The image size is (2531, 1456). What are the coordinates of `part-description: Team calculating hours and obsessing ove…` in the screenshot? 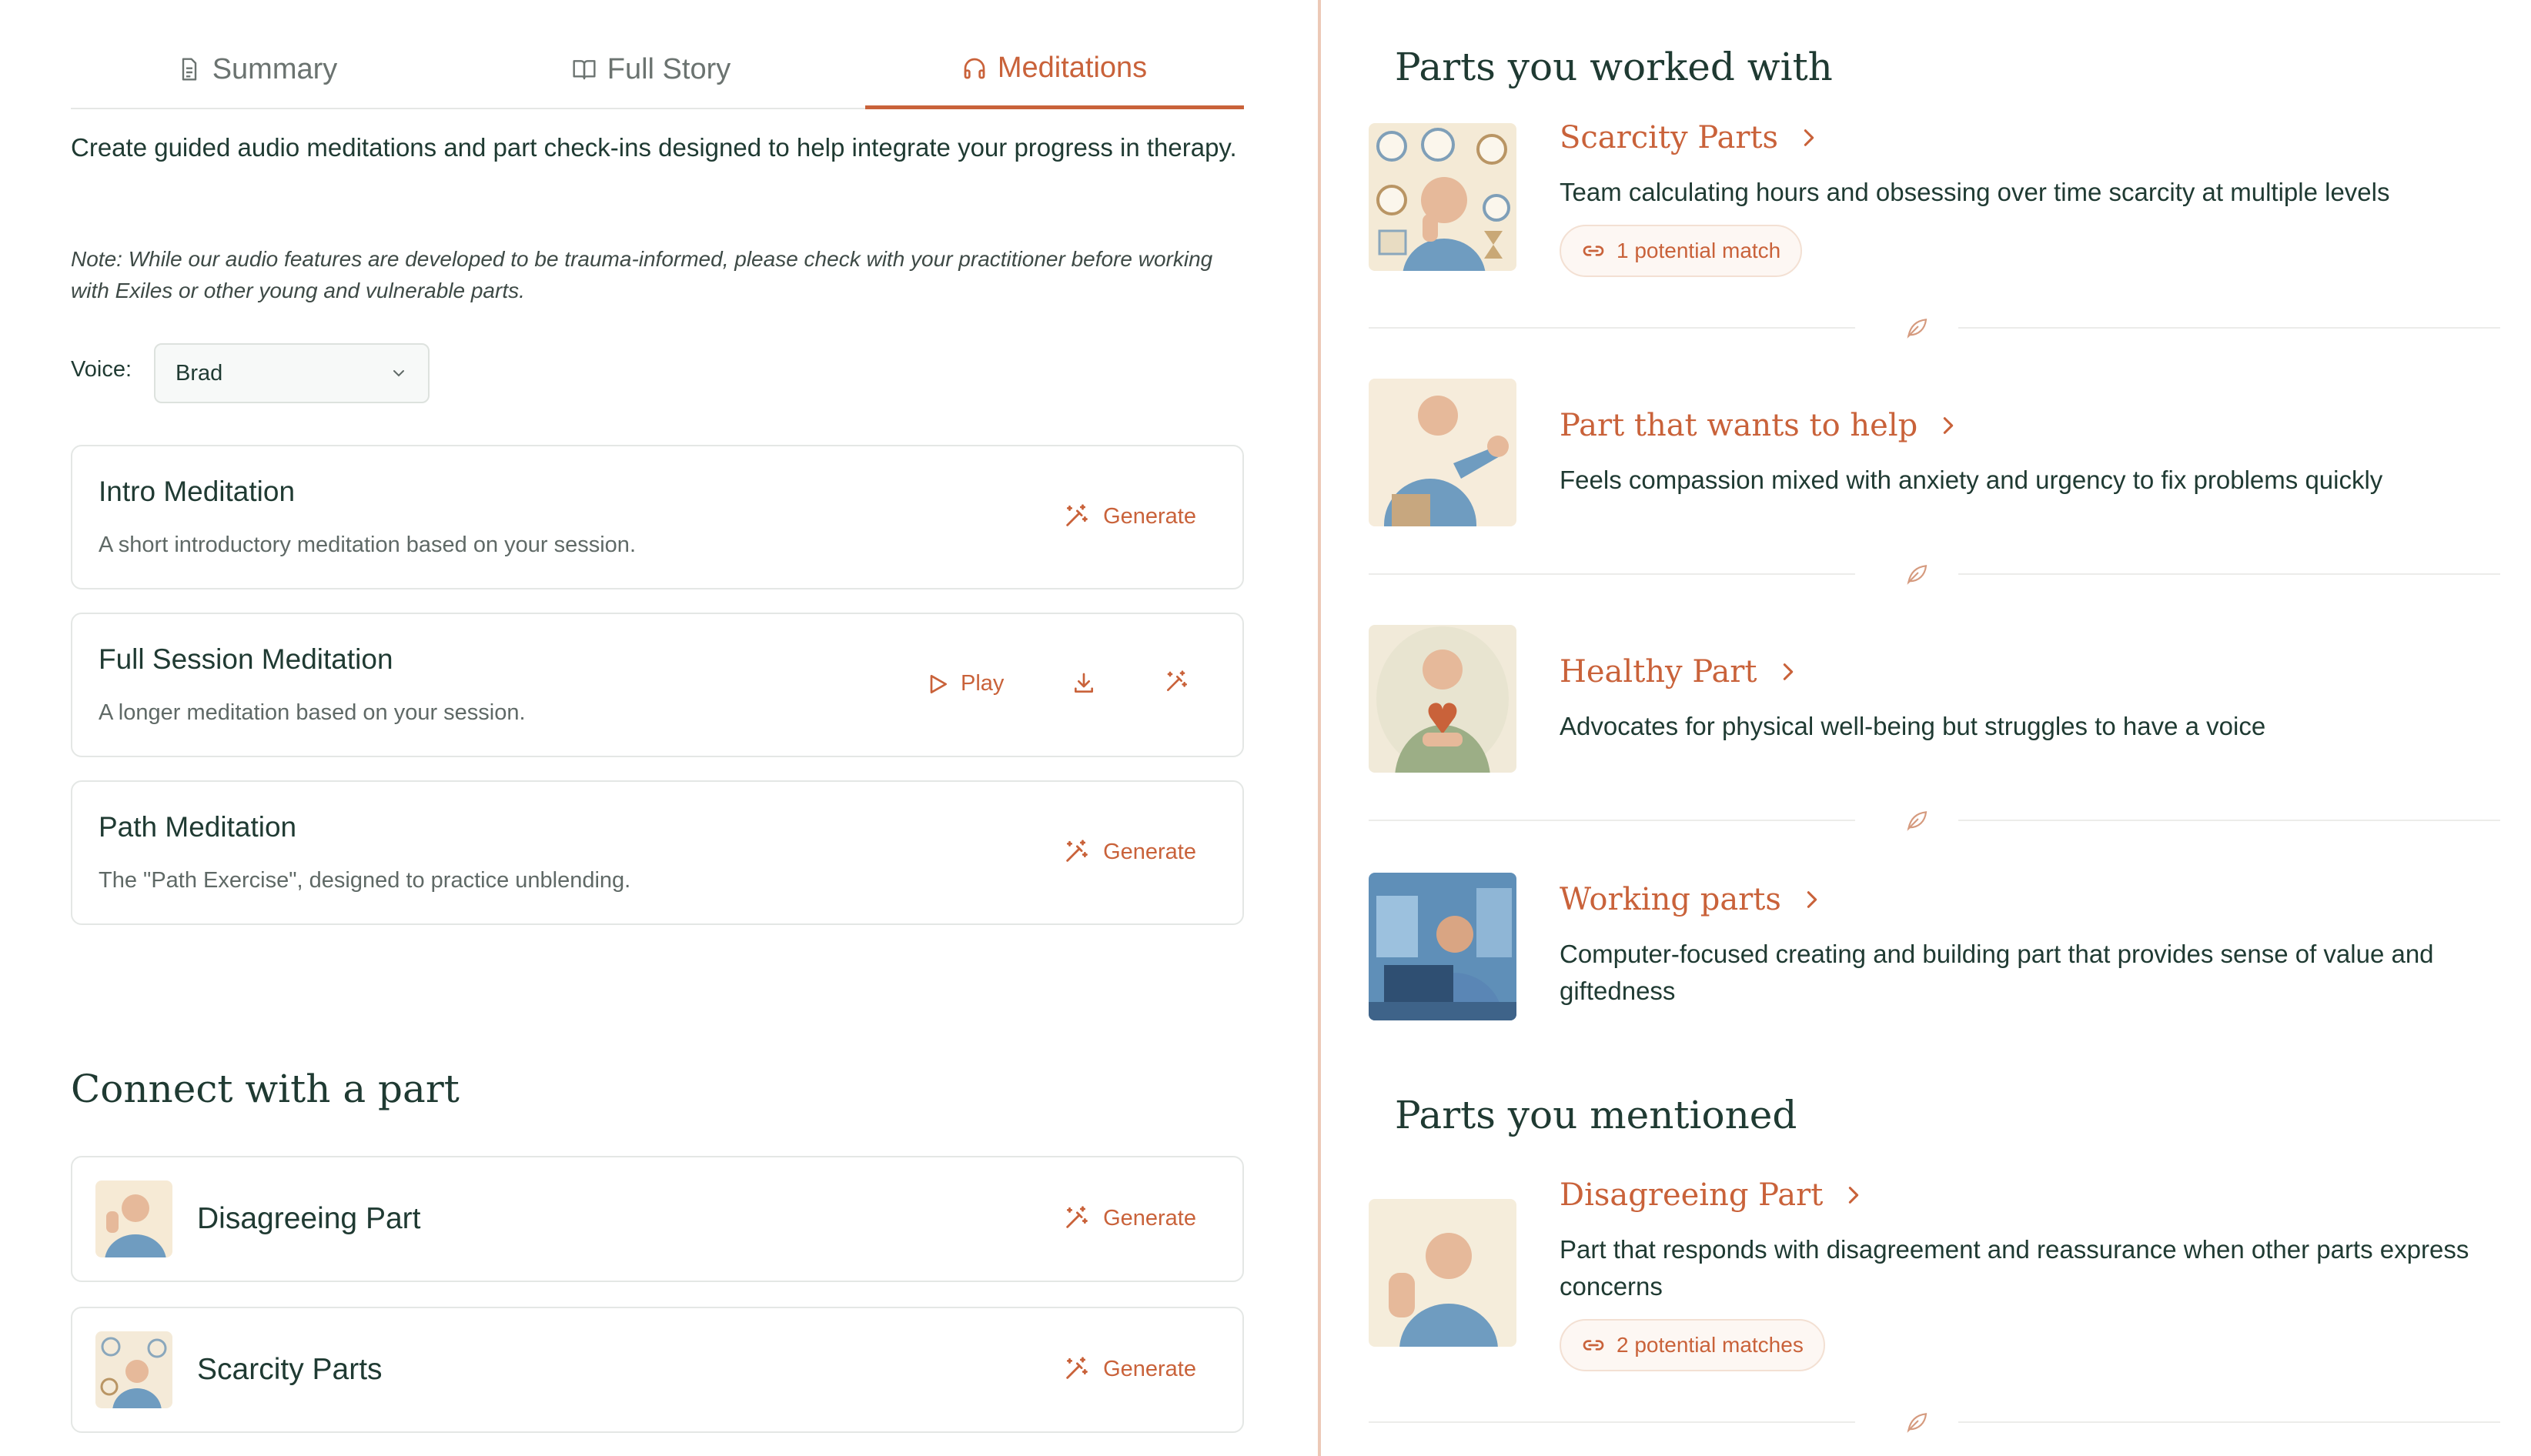 It's located at (1975, 192).